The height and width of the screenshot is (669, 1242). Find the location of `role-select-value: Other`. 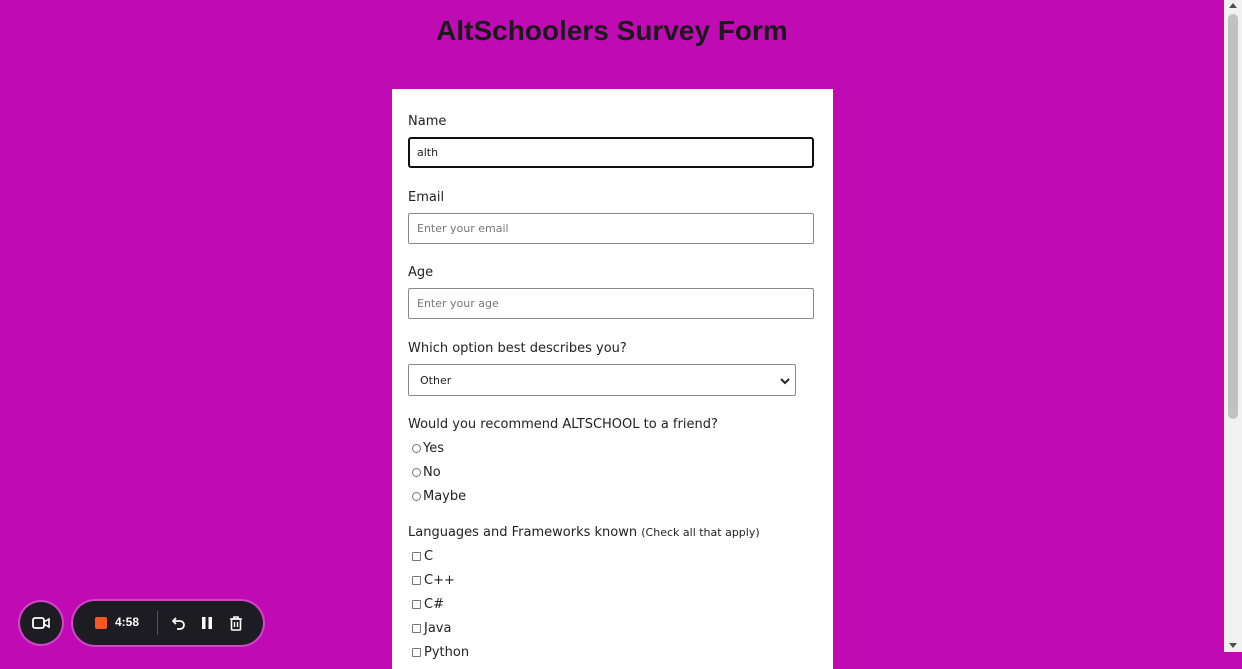

role-select-value: Other is located at coordinates (436, 380).